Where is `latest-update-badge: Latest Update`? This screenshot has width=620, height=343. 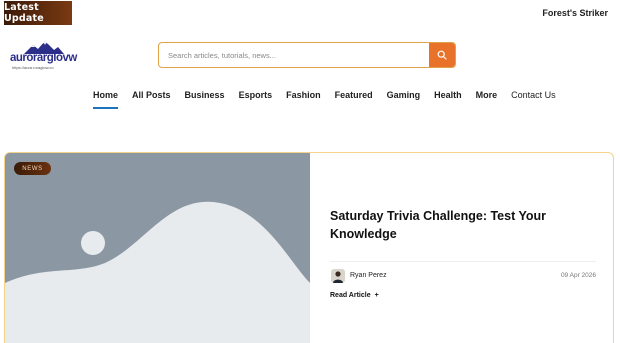 latest-update-badge: Latest Update is located at coordinates (38, 13).